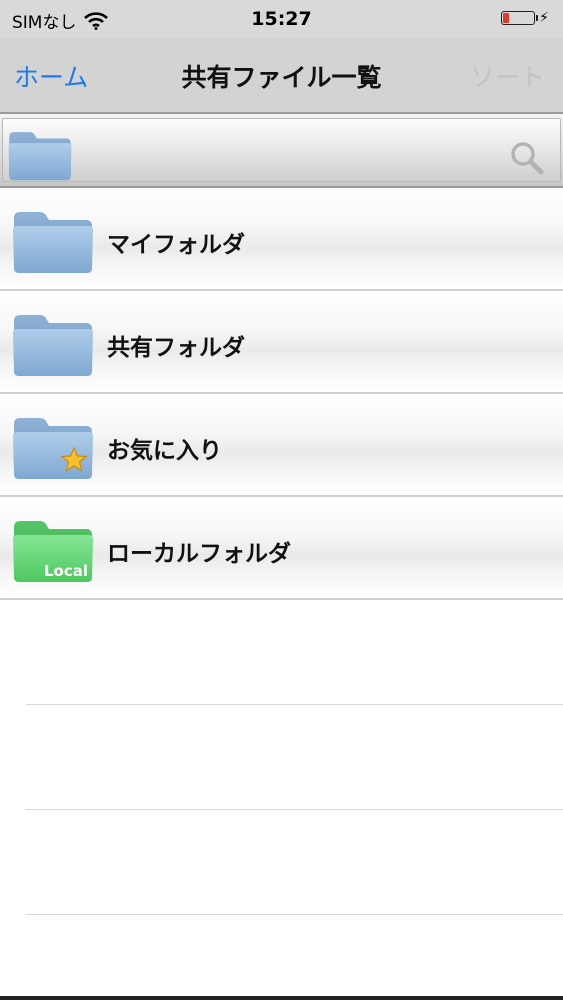 Image resolution: width=563 pixels, height=1000 pixels. Describe the element at coordinates (51, 76) in the screenshot. I see `home-back-button: ホーム` at that location.